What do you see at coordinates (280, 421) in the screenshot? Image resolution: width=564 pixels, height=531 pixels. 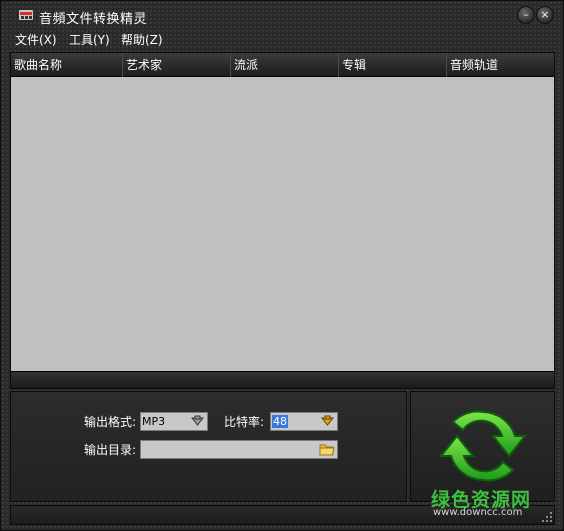 I see `bitrate-value: 48` at bounding box center [280, 421].